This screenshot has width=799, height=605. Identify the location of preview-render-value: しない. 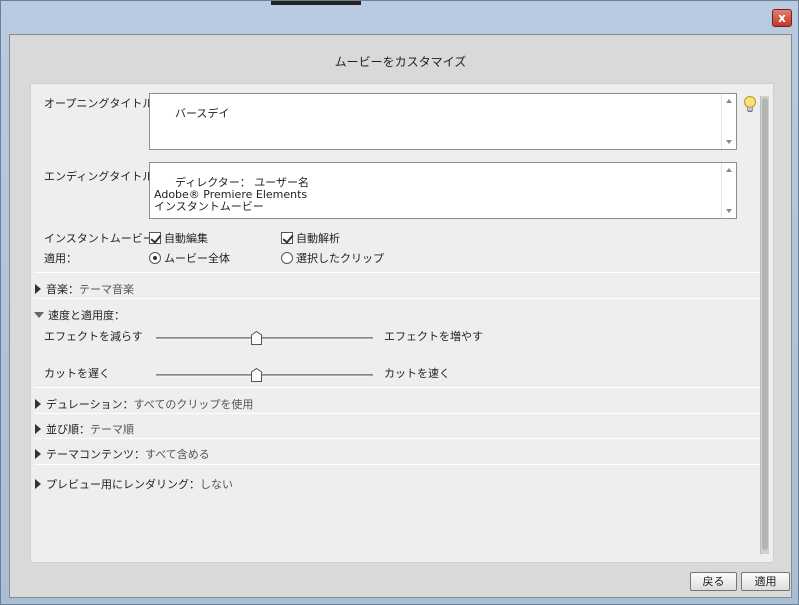
(216, 484).